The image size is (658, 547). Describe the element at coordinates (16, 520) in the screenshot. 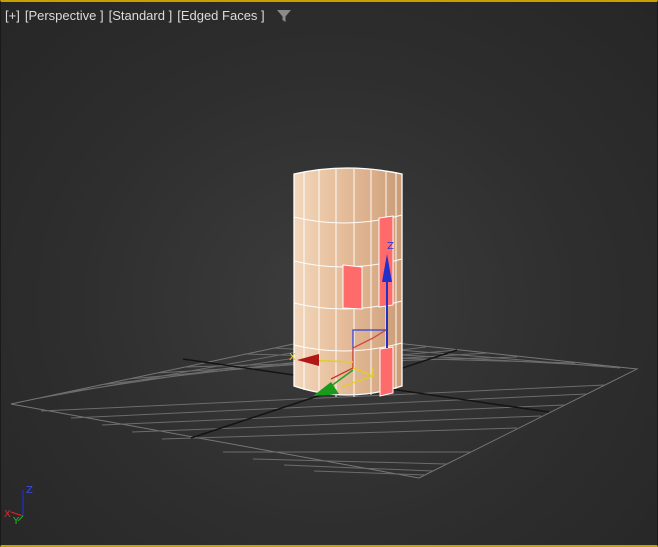

I see `tripod-y-label: Y` at that location.